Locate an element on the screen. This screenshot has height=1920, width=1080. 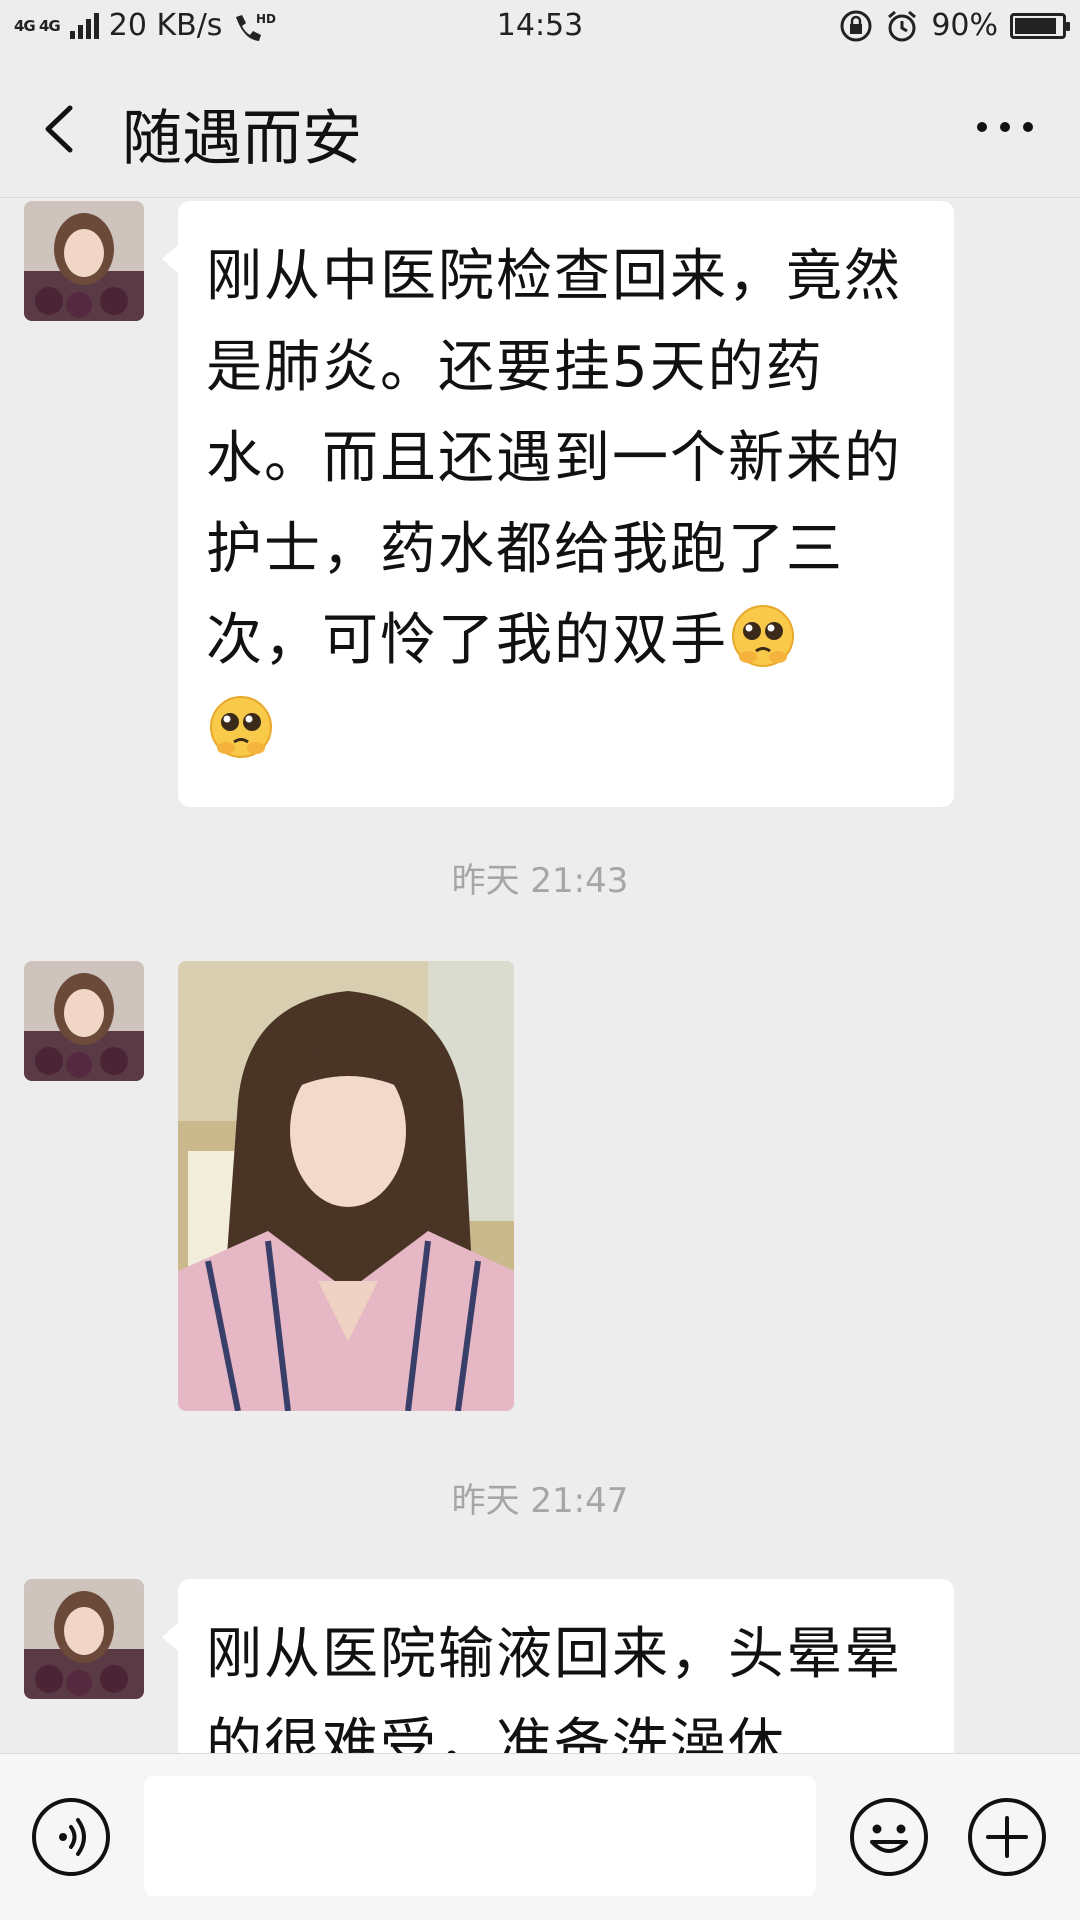
message-timestamp: 昨天 21:43 is located at coordinates (540, 881).